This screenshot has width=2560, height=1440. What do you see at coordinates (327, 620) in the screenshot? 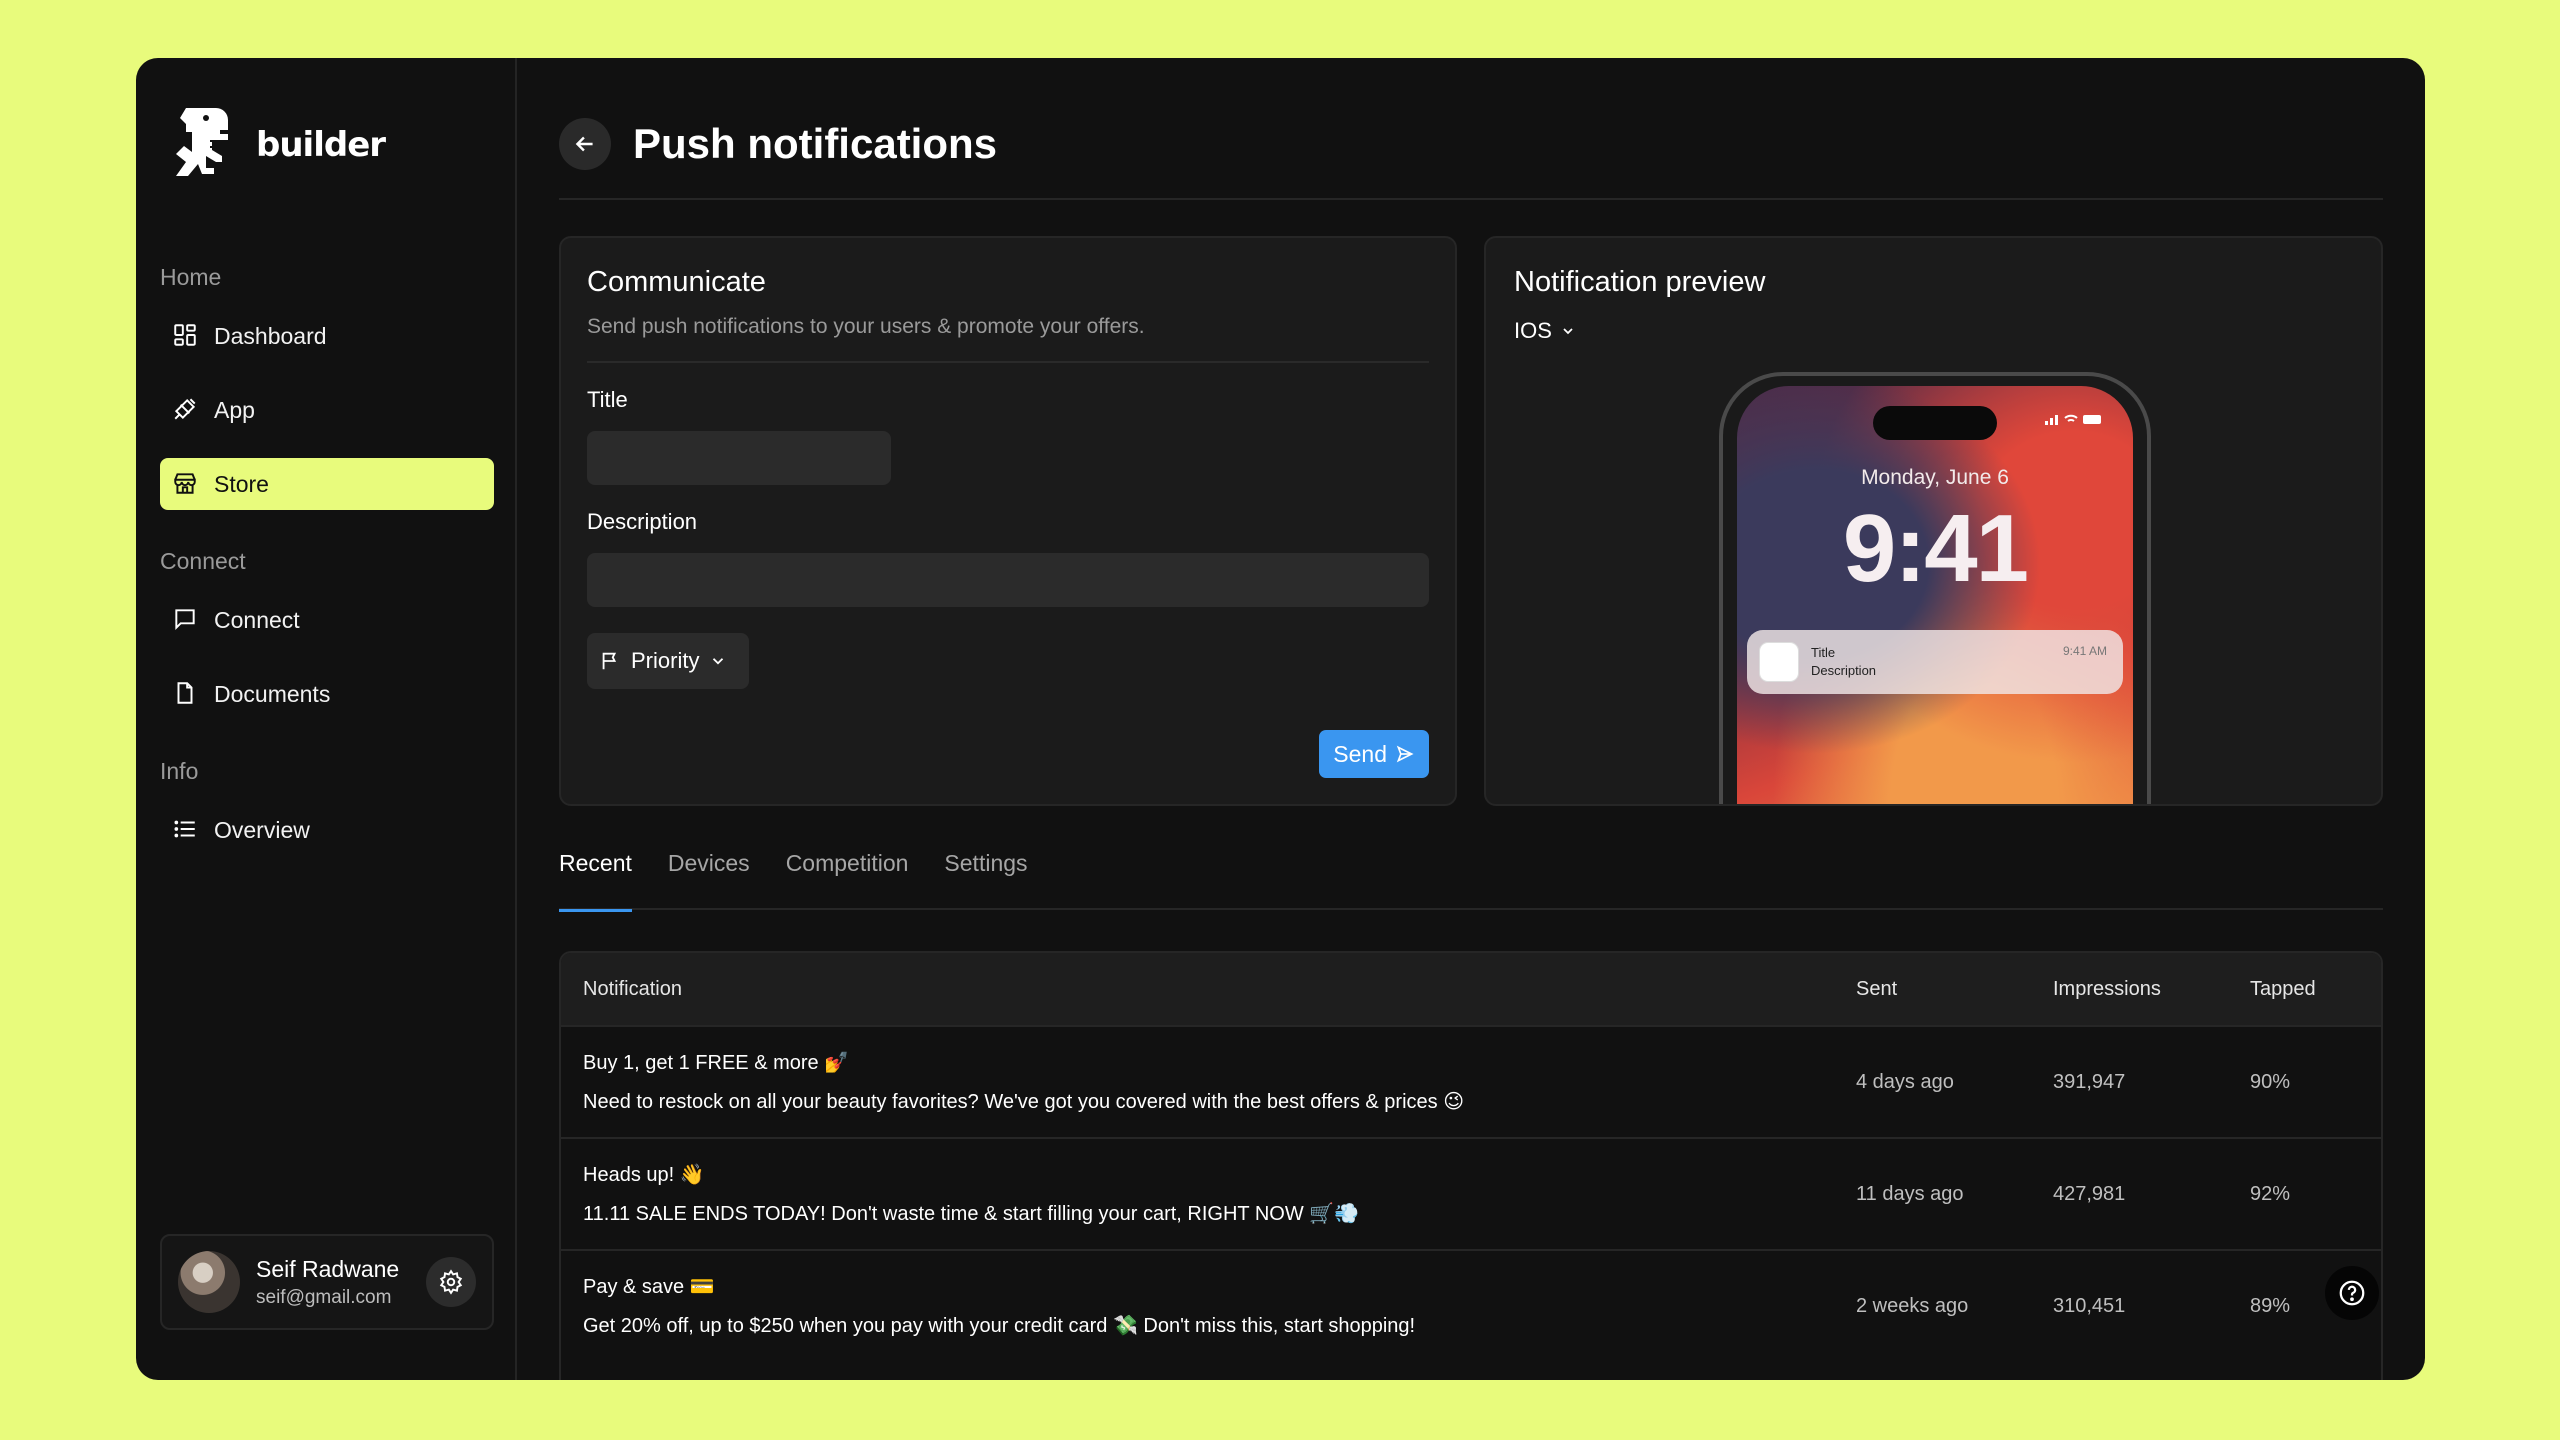
I see `sidebar-item-connect: Connect` at bounding box center [327, 620].